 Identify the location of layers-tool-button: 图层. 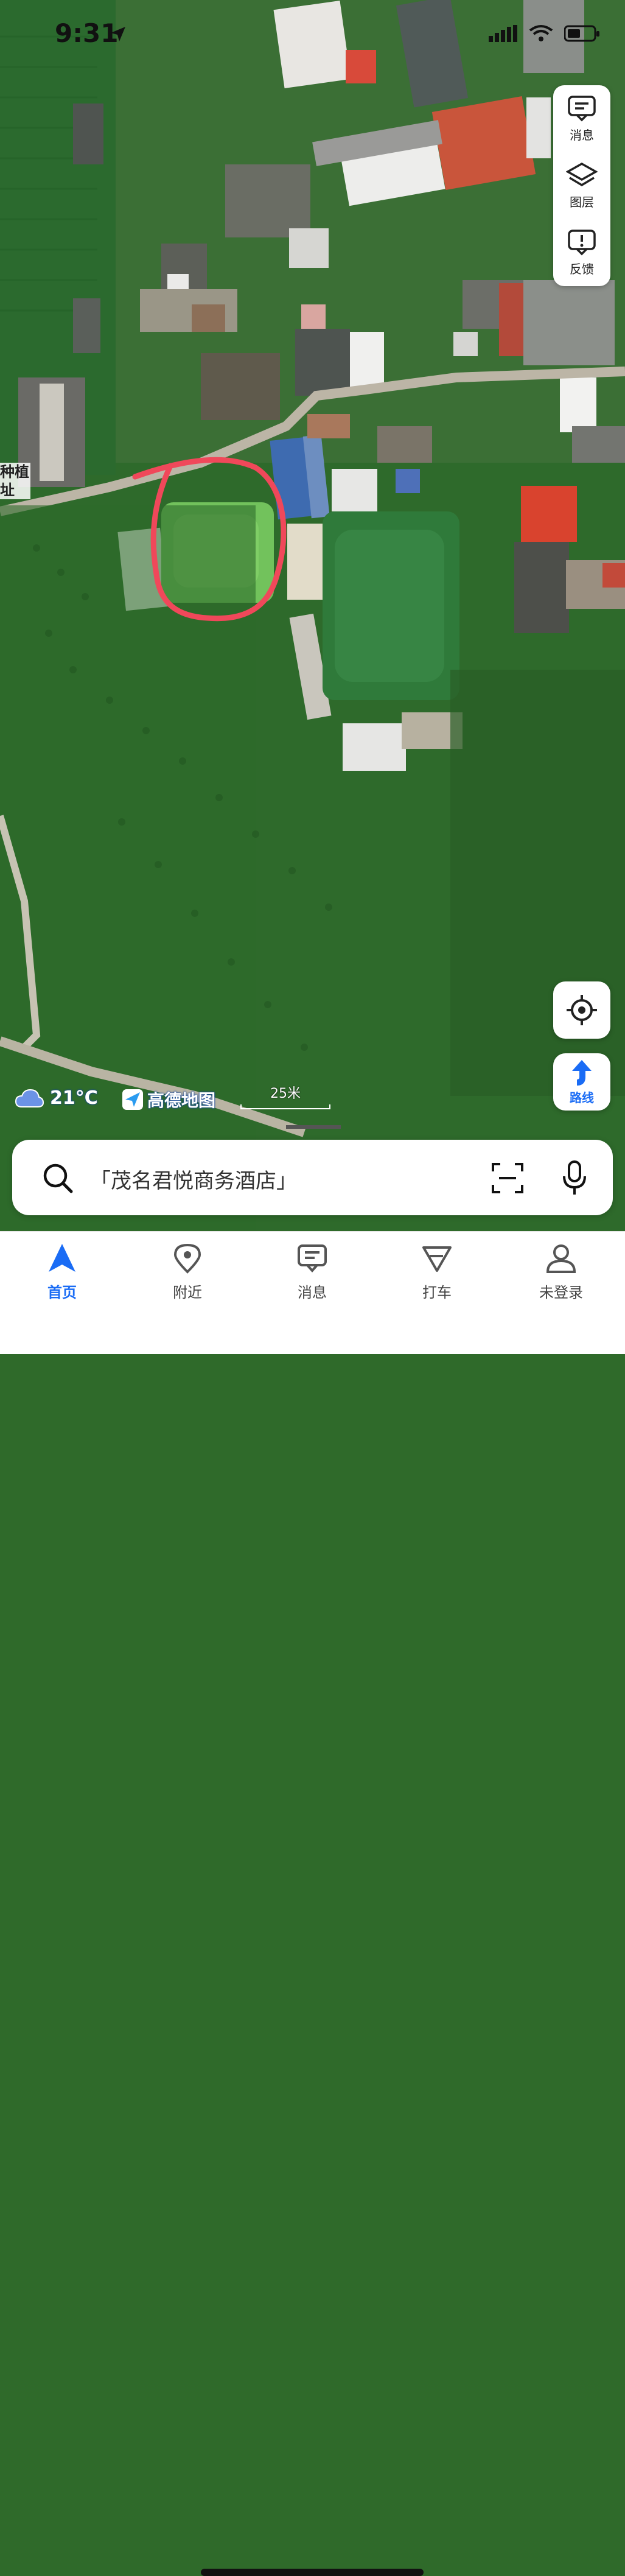
(581, 186).